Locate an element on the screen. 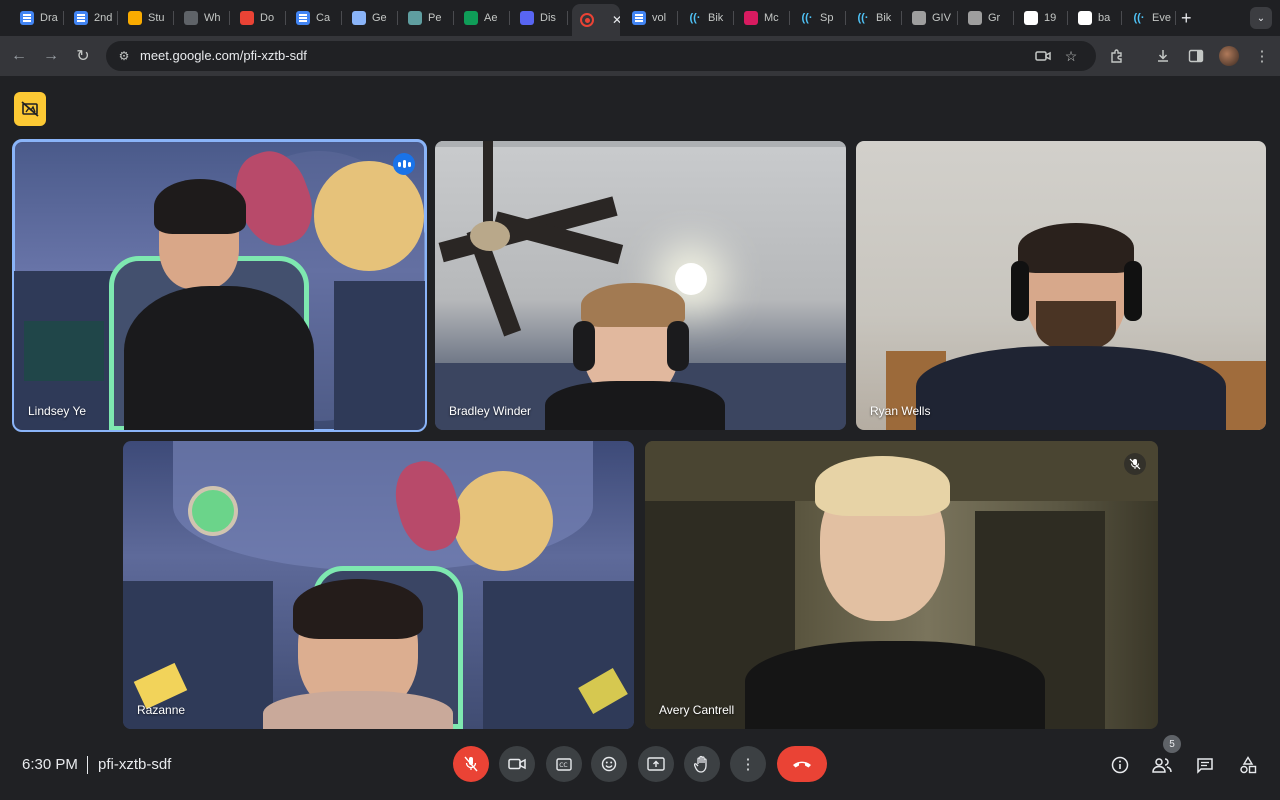  emoji-reactions-button is located at coordinates (609, 764).